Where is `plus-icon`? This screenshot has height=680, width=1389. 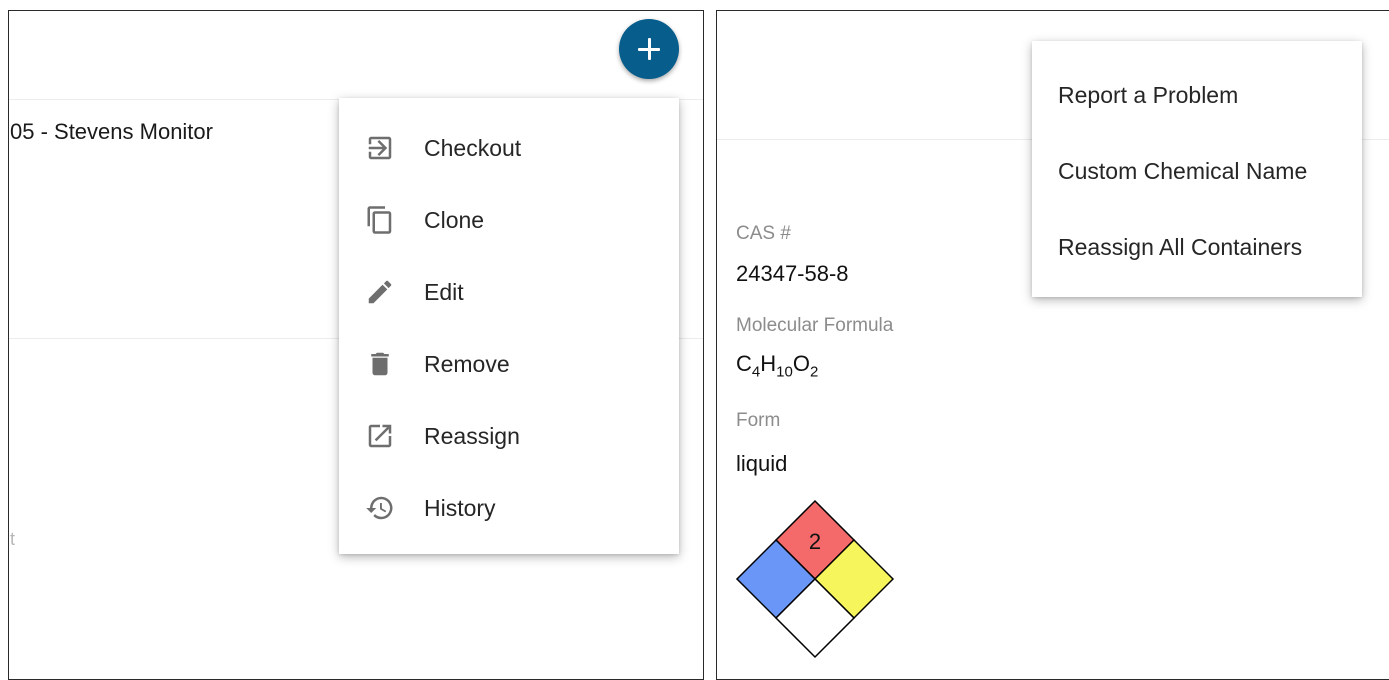 plus-icon is located at coordinates (649, 49).